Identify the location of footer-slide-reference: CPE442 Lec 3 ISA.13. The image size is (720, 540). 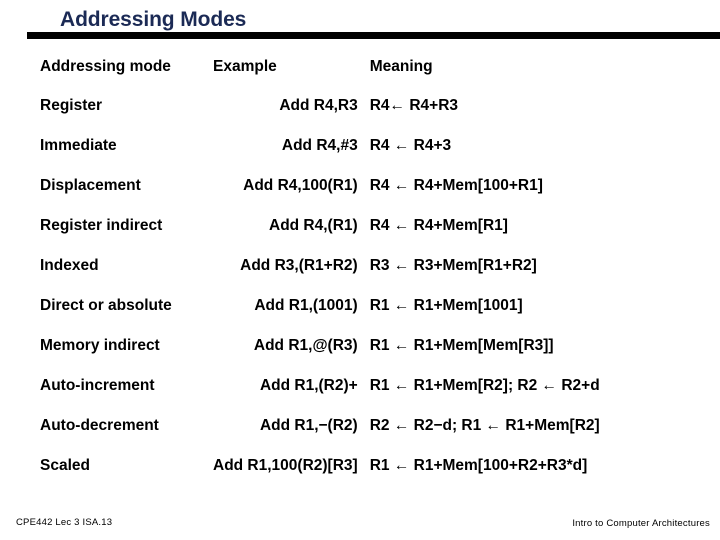
(64, 522).